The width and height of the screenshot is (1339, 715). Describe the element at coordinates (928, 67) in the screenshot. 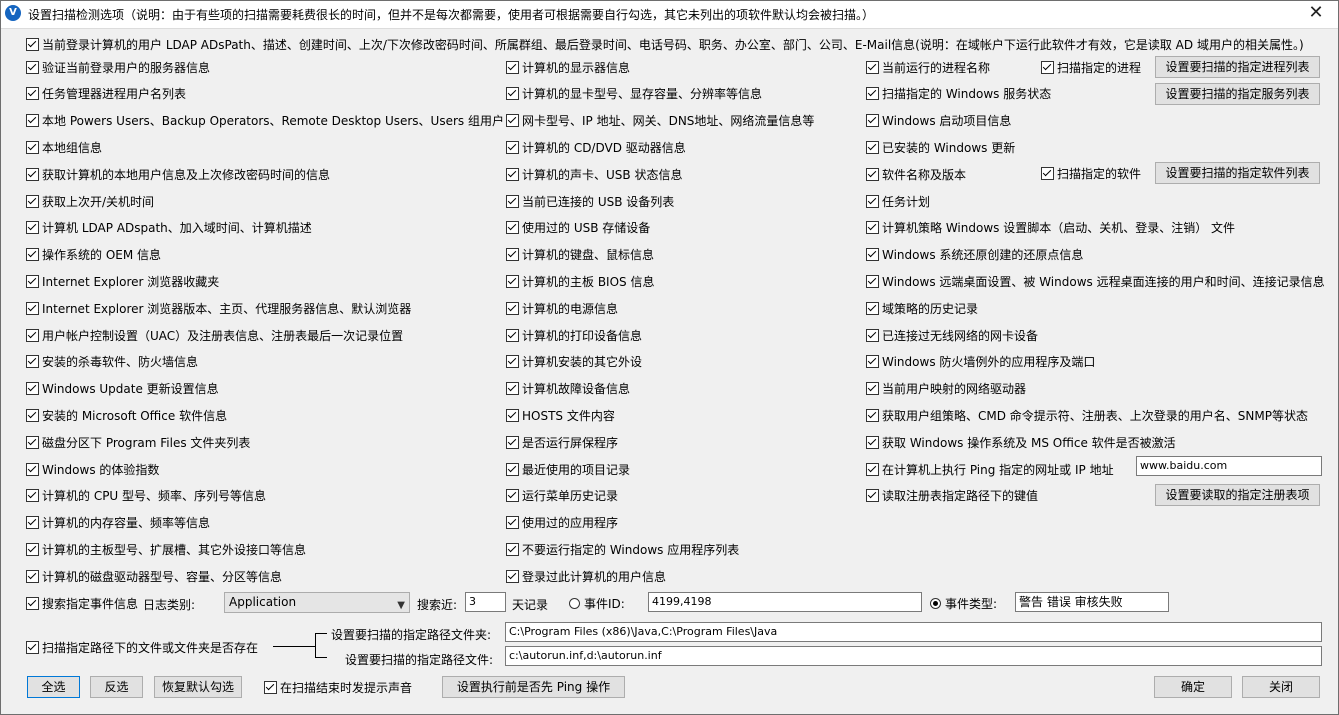

I see `col3-option-1: 当前运行的进程名称` at that location.